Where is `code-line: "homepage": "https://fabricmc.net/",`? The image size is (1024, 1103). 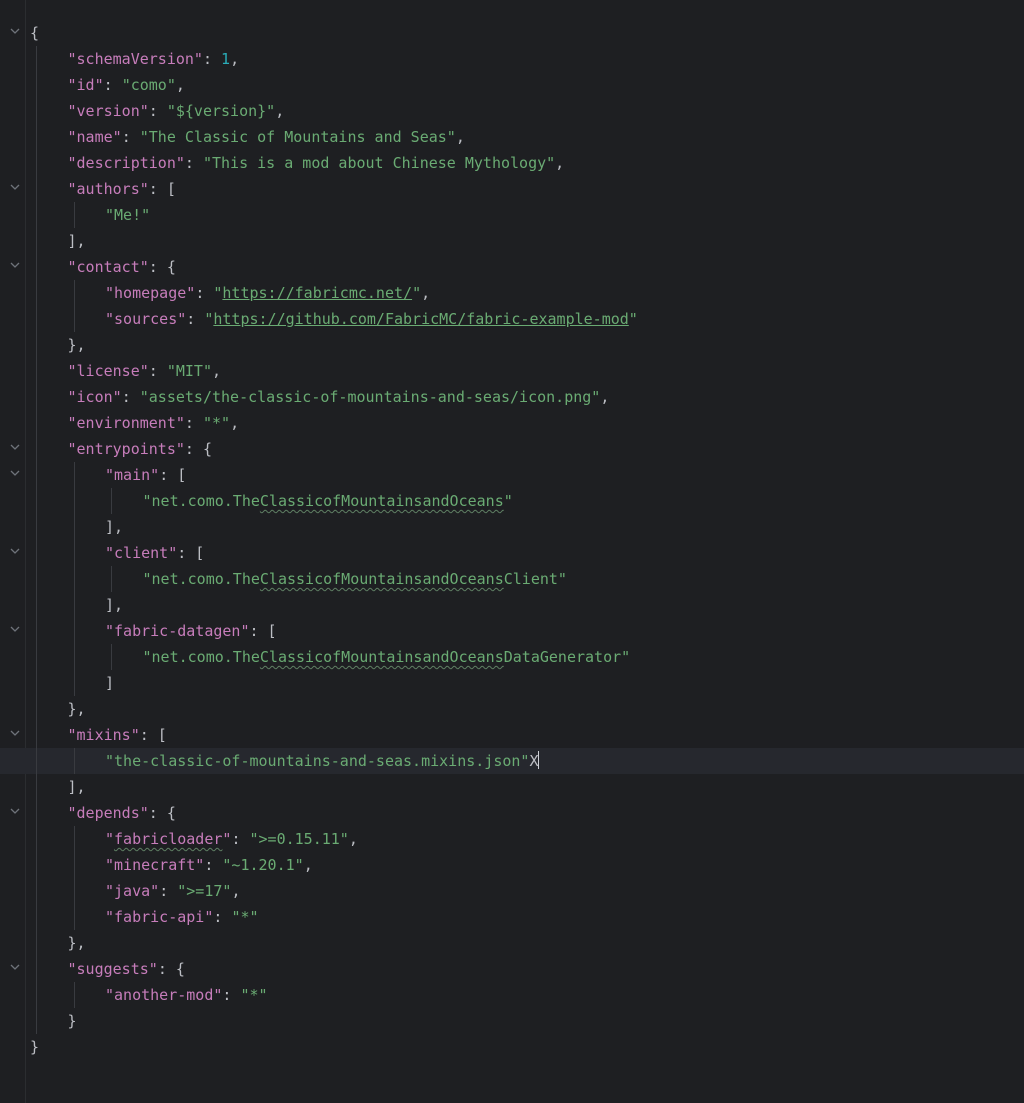 code-line: "homepage": "https://fabricmc.net/", is located at coordinates (512, 293).